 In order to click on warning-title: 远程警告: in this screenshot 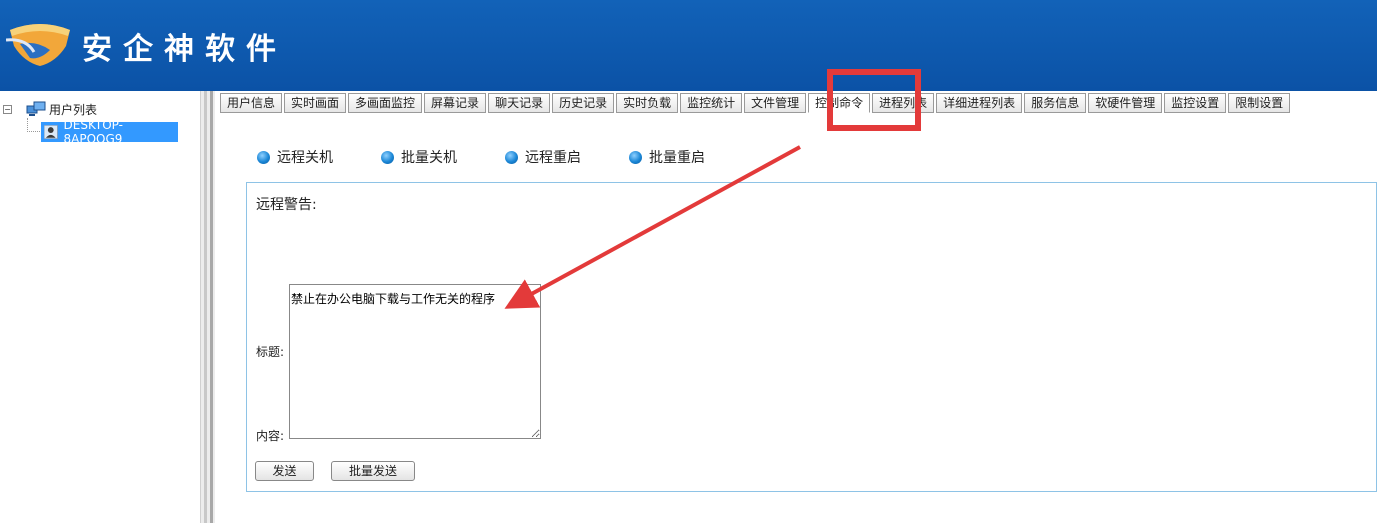, I will do `click(286, 205)`.